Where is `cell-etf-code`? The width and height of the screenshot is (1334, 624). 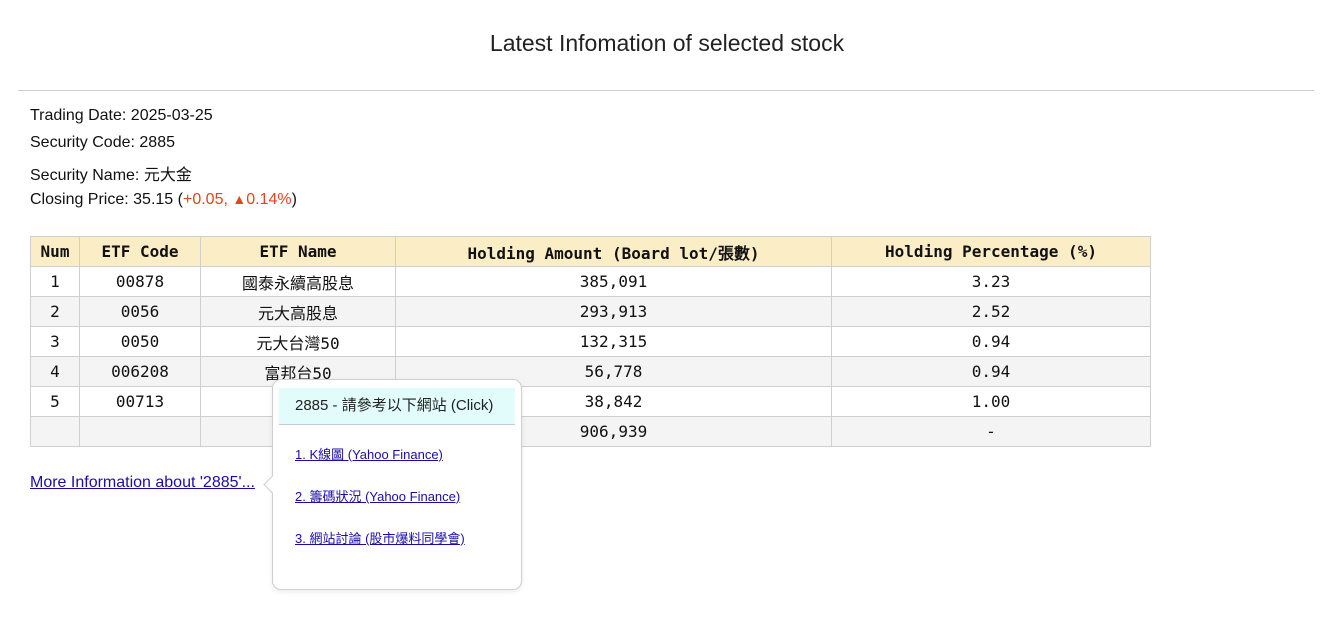
cell-etf-code is located at coordinates (140, 431).